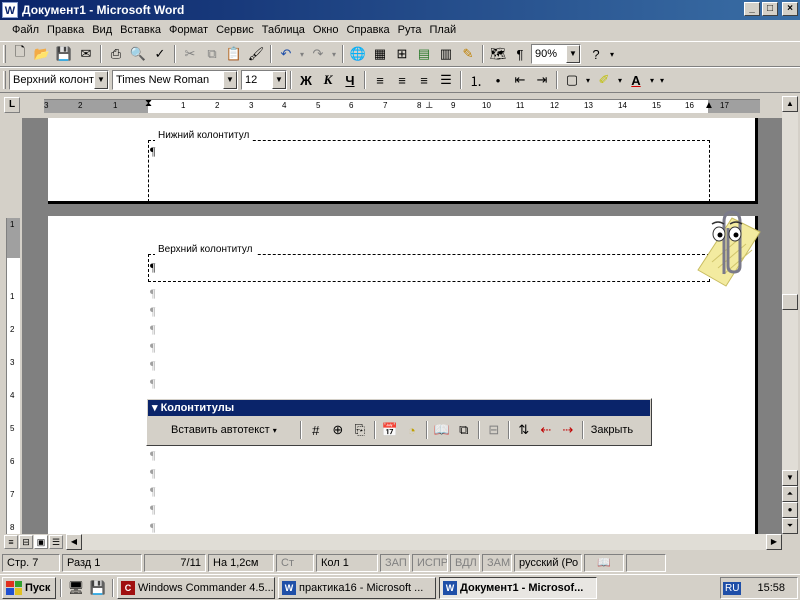  I want to click on page-setup-icon: 📖, so click(442, 430).